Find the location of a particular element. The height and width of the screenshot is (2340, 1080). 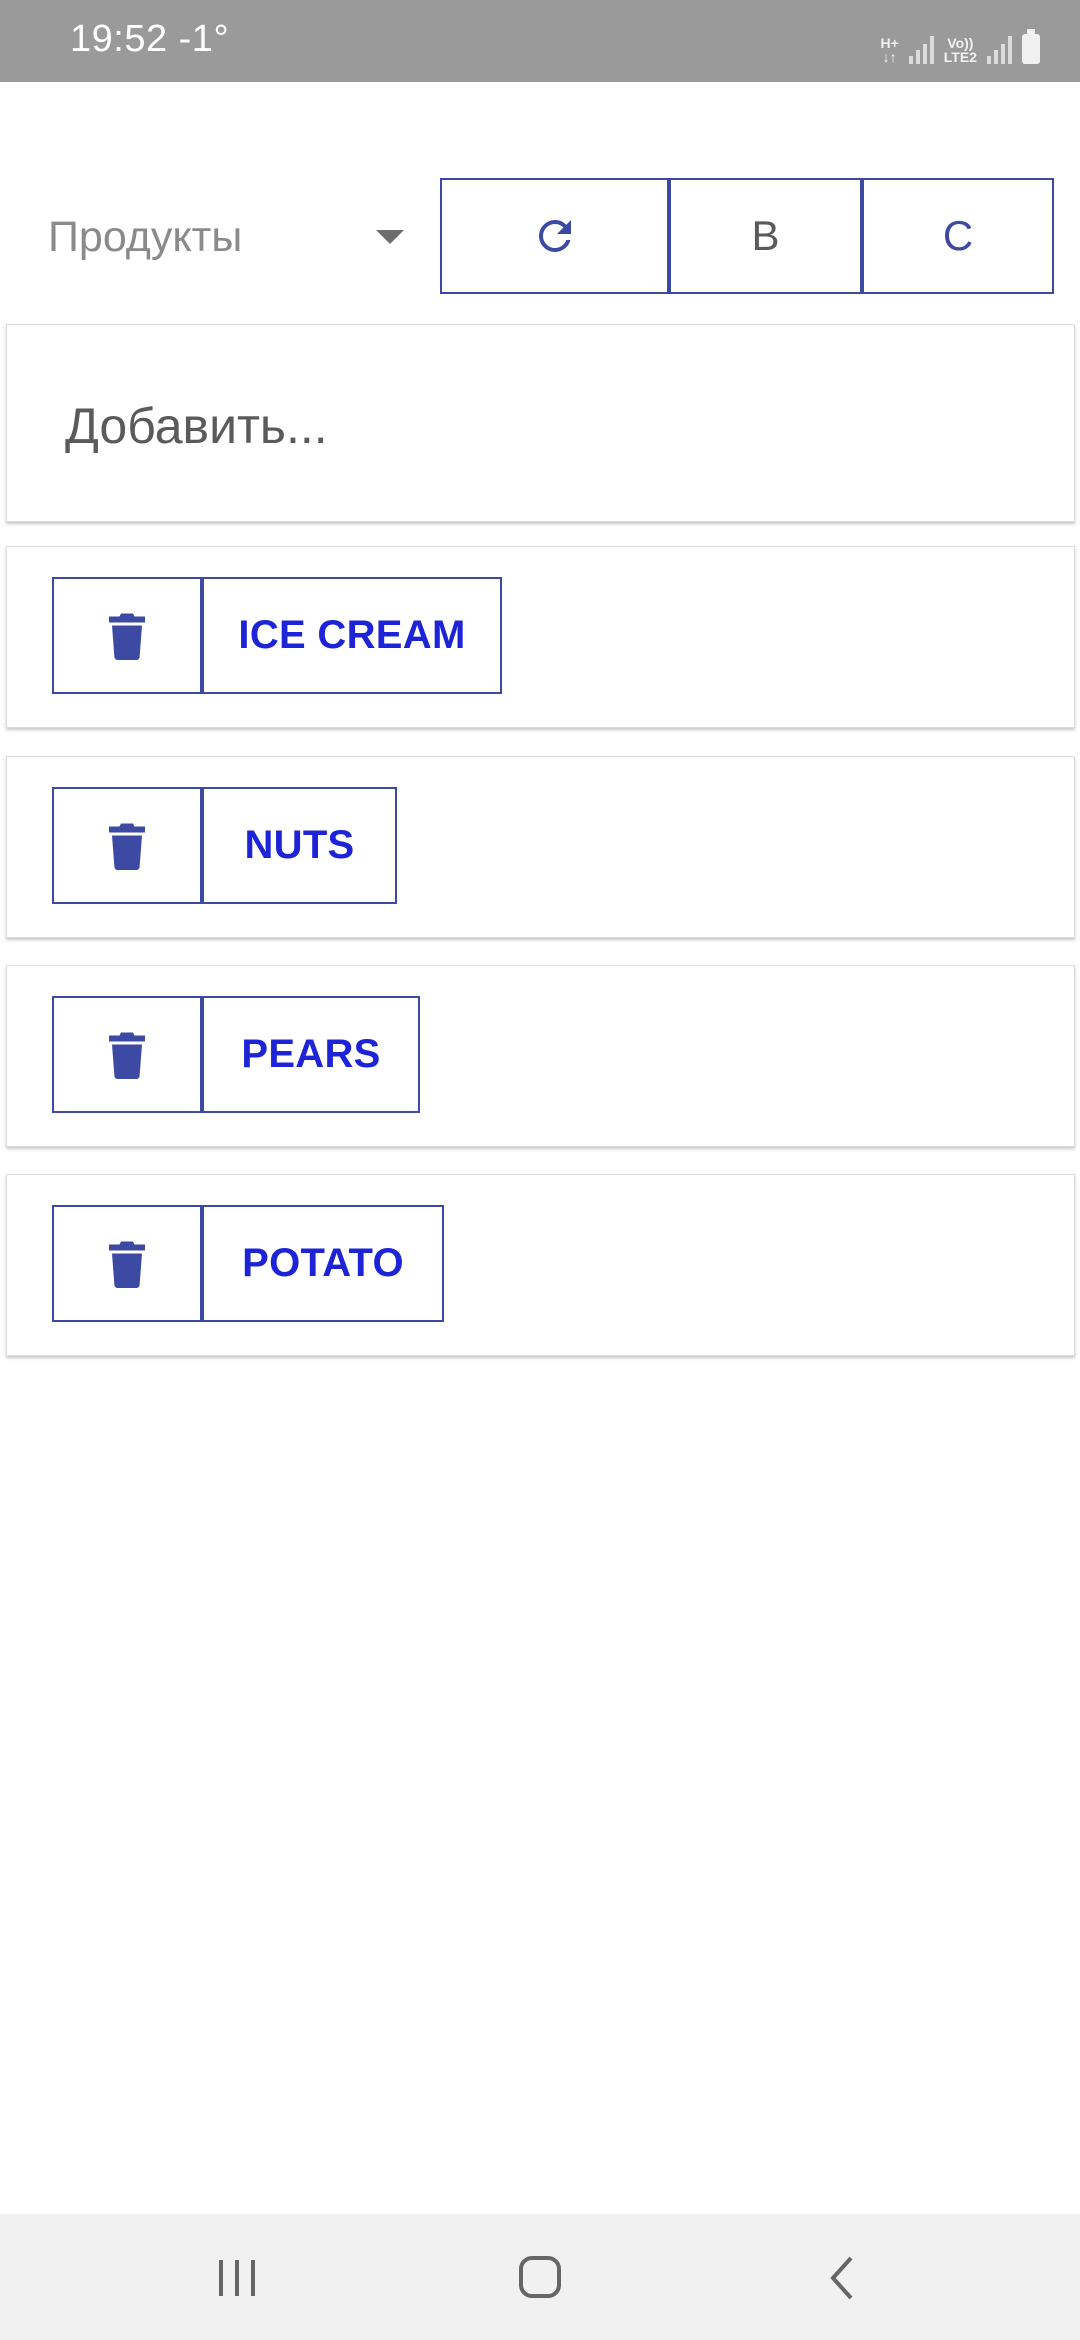

status-icons: H+ ↓↑ Vo)) LTE2 is located at coordinates (960, 42).